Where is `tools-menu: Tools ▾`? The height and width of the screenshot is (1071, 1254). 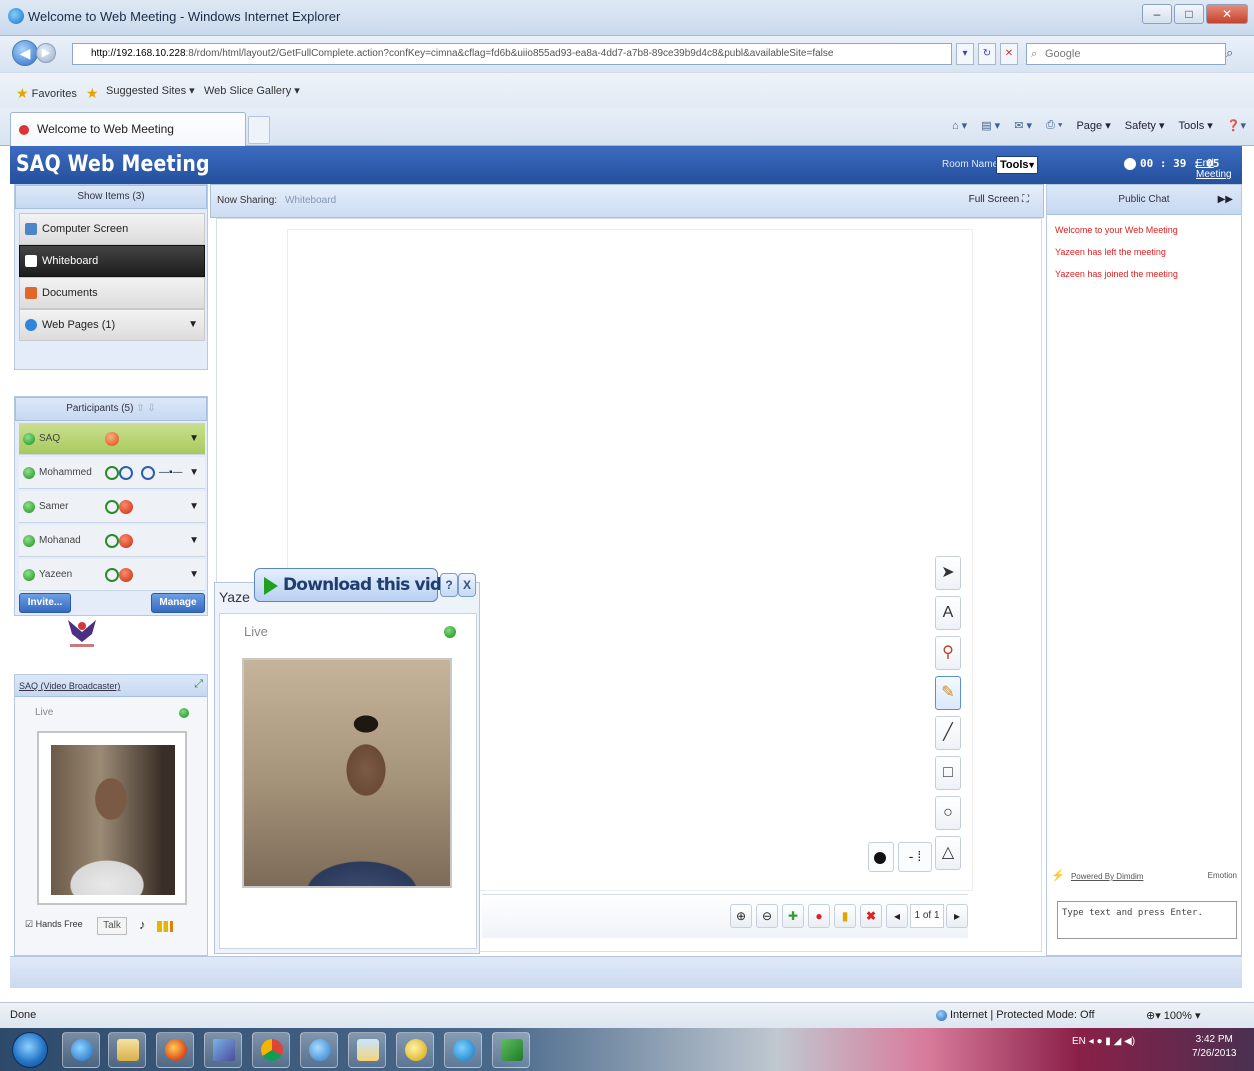
tools-menu: Tools ▾ is located at coordinates (1196, 125).